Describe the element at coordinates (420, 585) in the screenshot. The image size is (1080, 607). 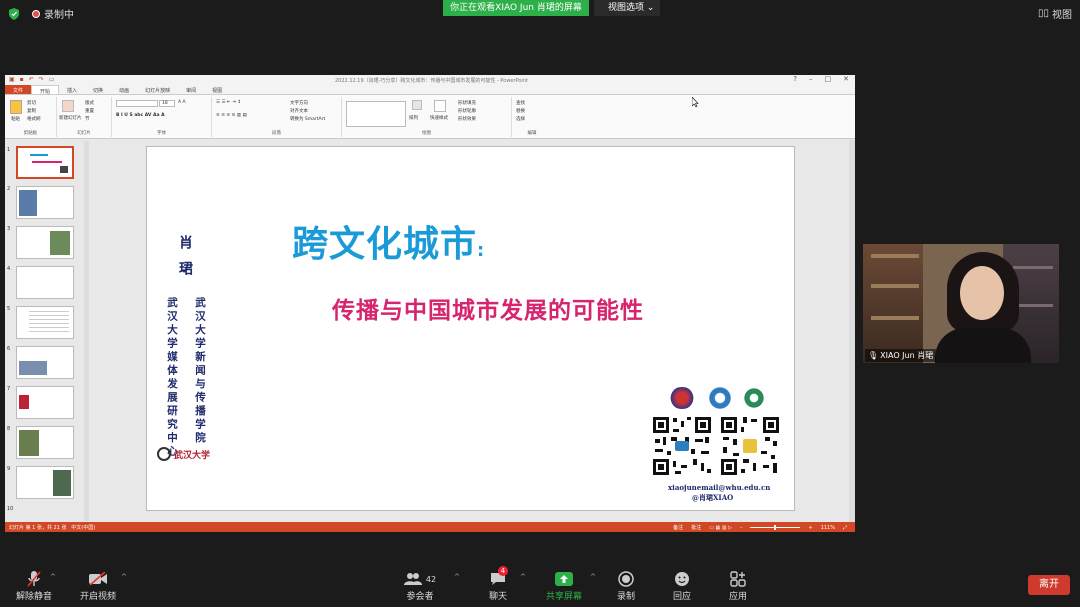
I see `participants-button: 42 参会者` at that location.